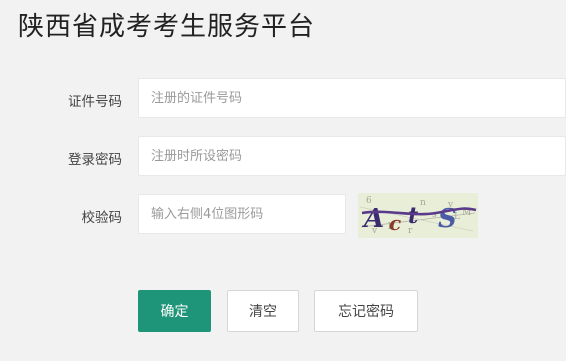  What do you see at coordinates (423, 203) in the screenshot?
I see `svg-text: n` at bounding box center [423, 203].